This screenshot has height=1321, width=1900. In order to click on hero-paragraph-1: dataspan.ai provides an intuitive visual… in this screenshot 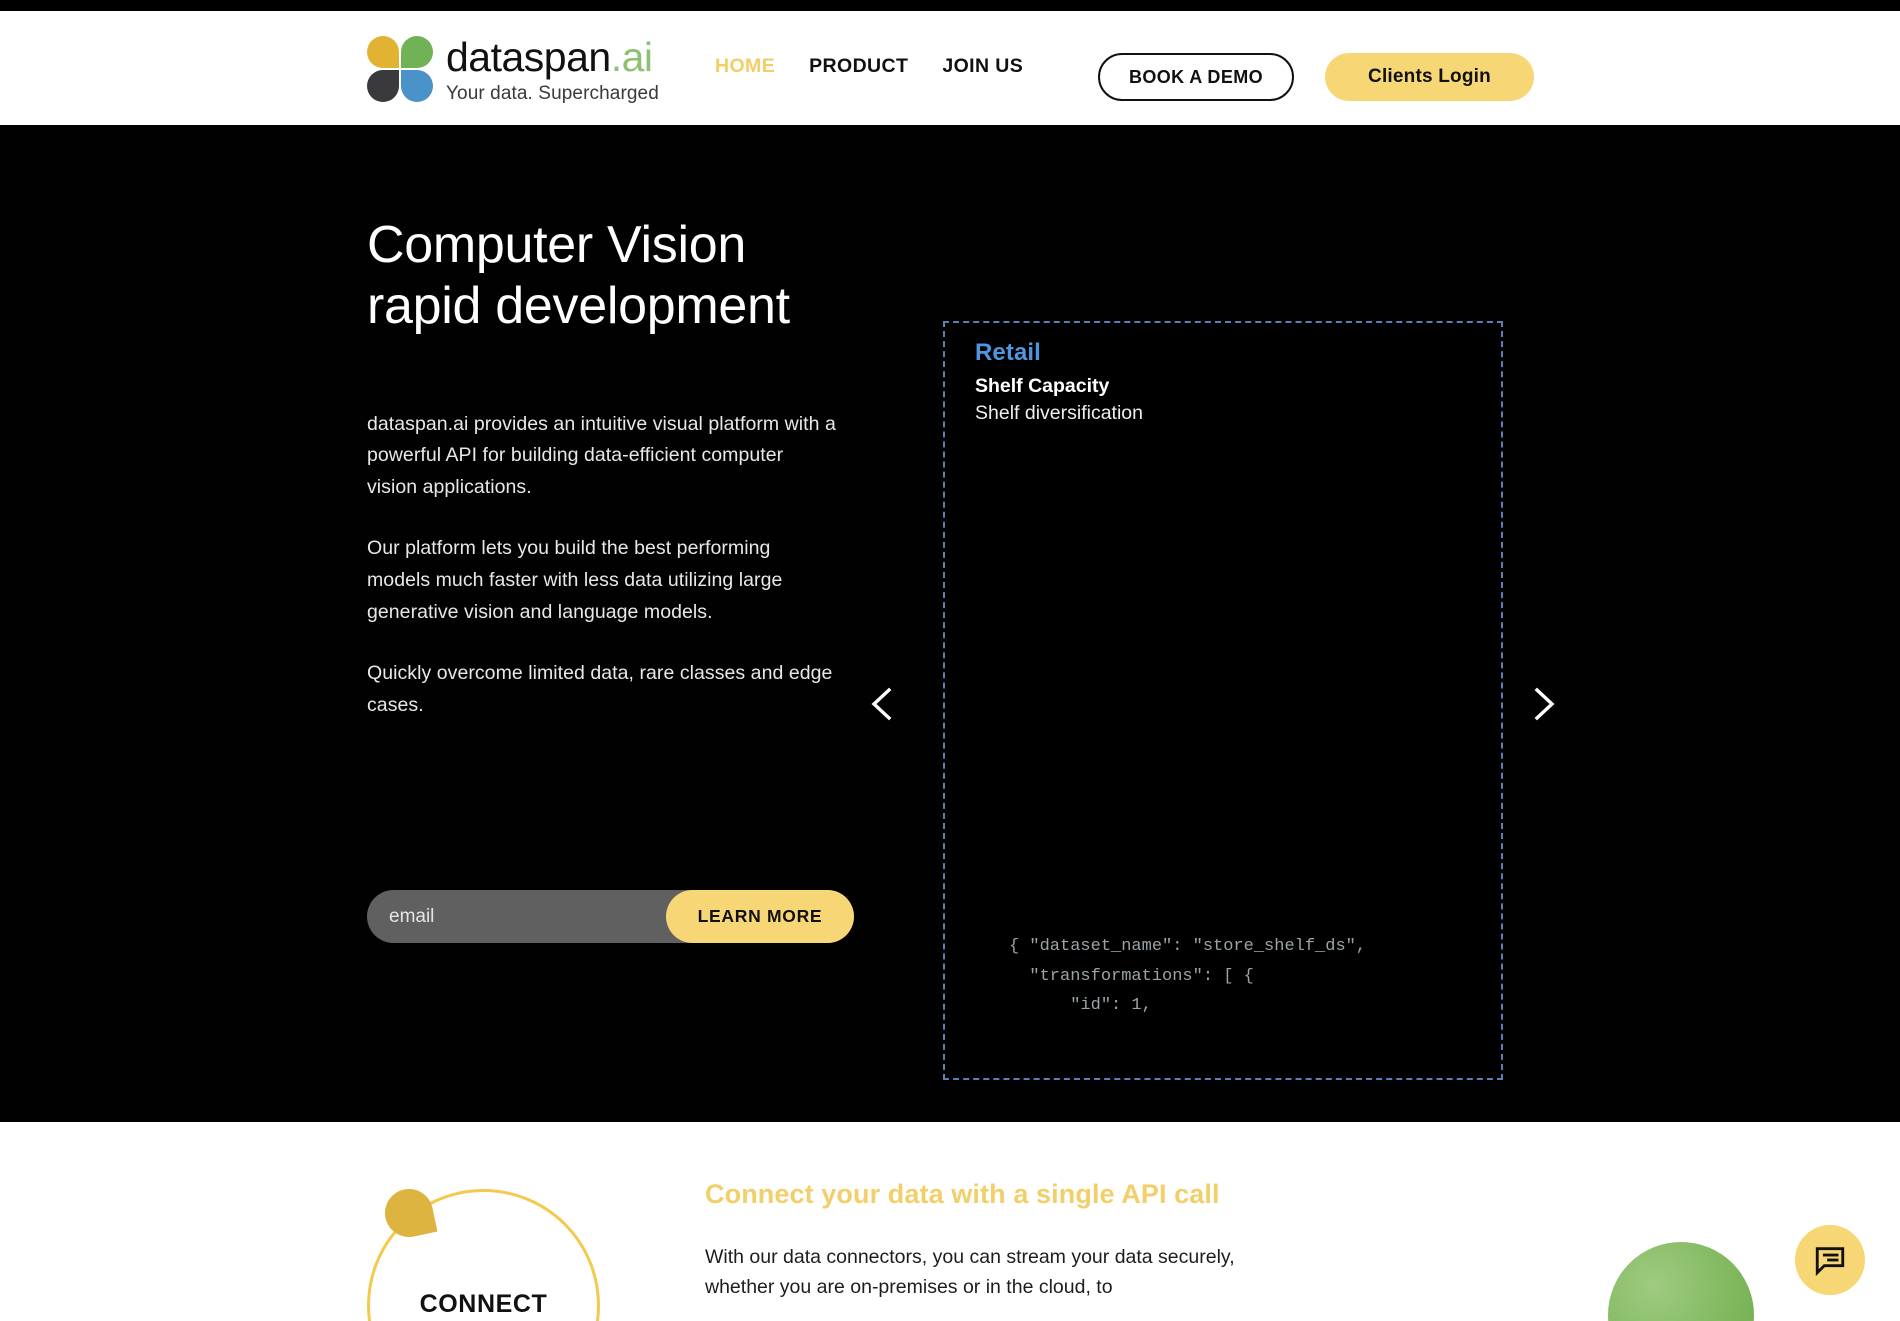, I will do `click(601, 455)`.